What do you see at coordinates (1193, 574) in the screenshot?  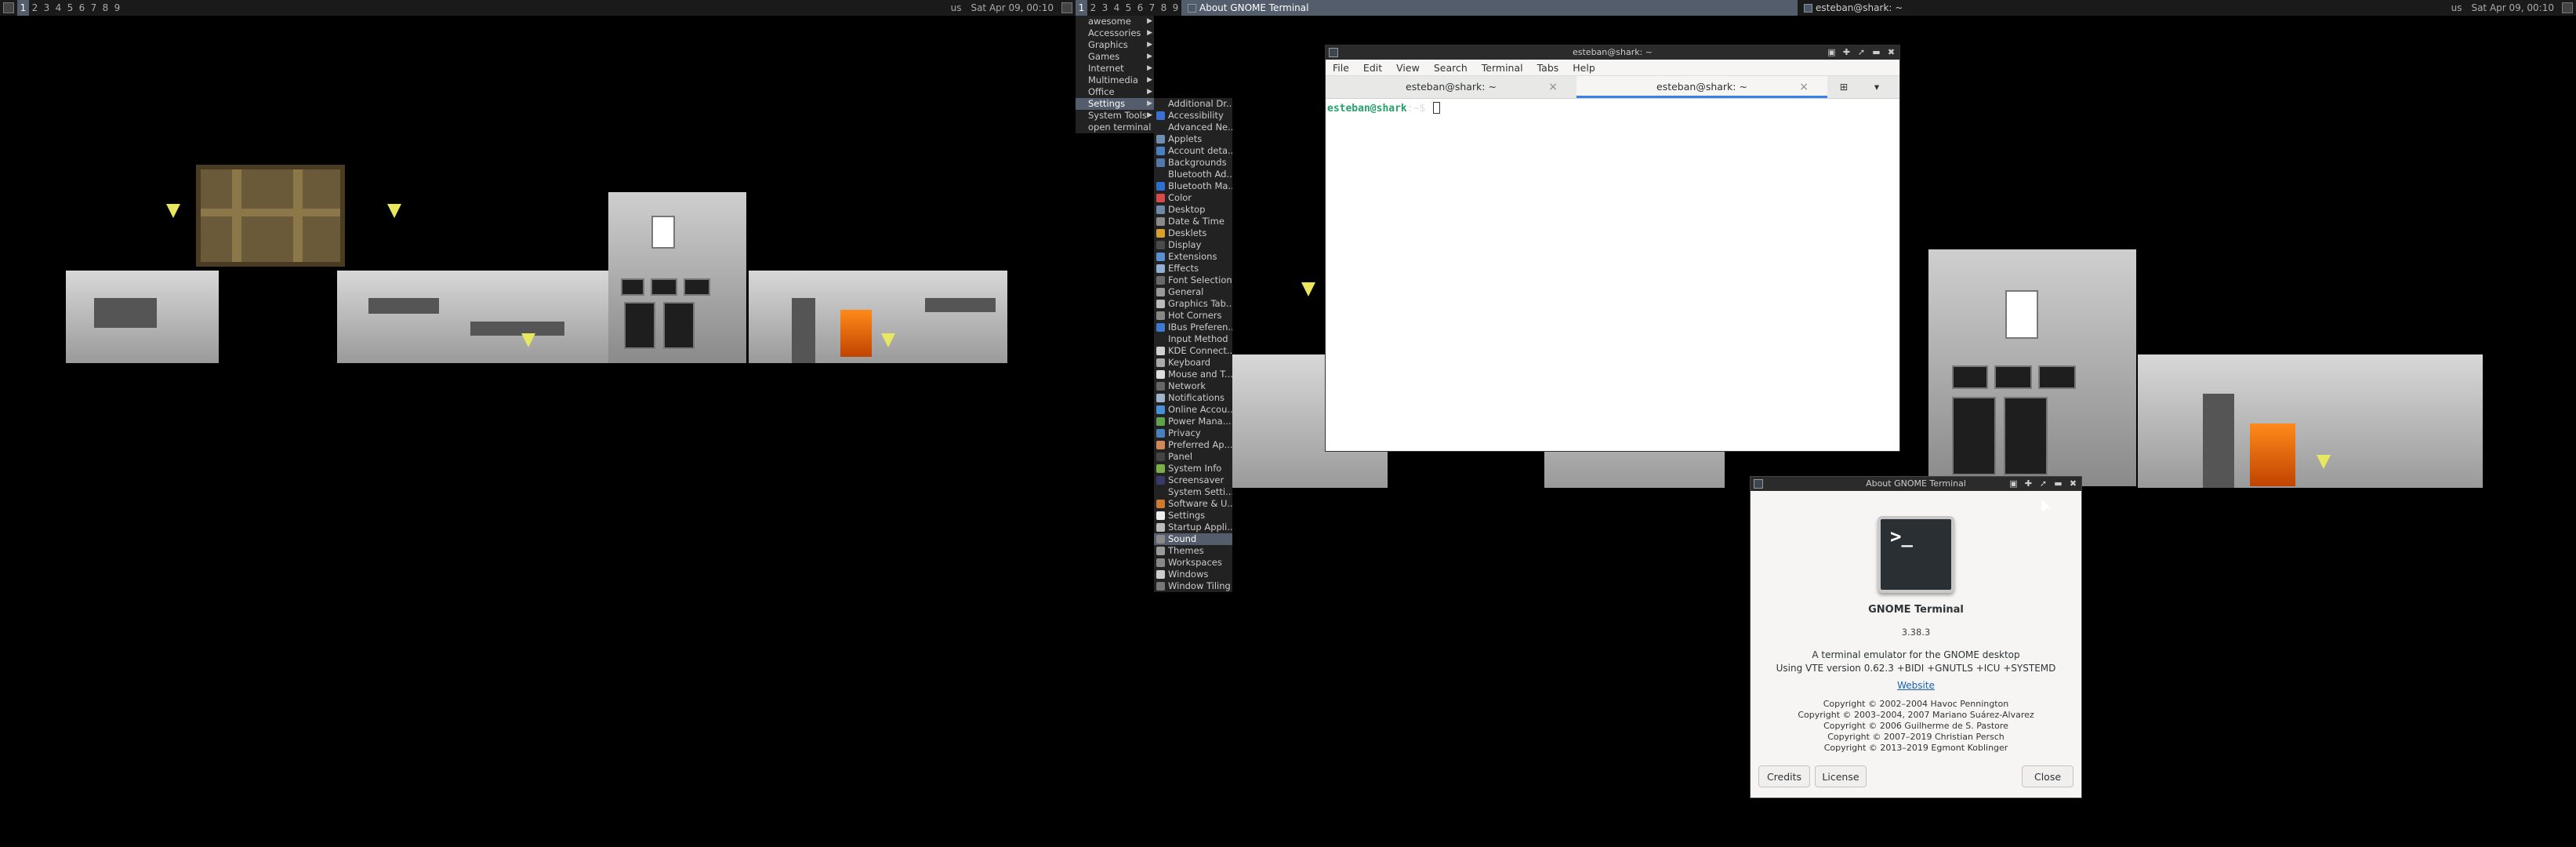 I see `settings-menu-item: Windows` at bounding box center [1193, 574].